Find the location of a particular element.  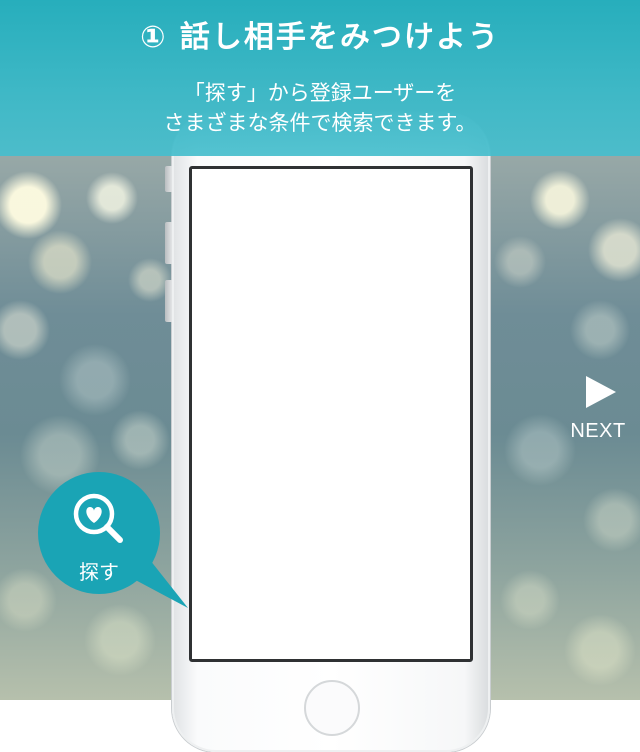

next-label: NEXT is located at coordinates (598, 431).